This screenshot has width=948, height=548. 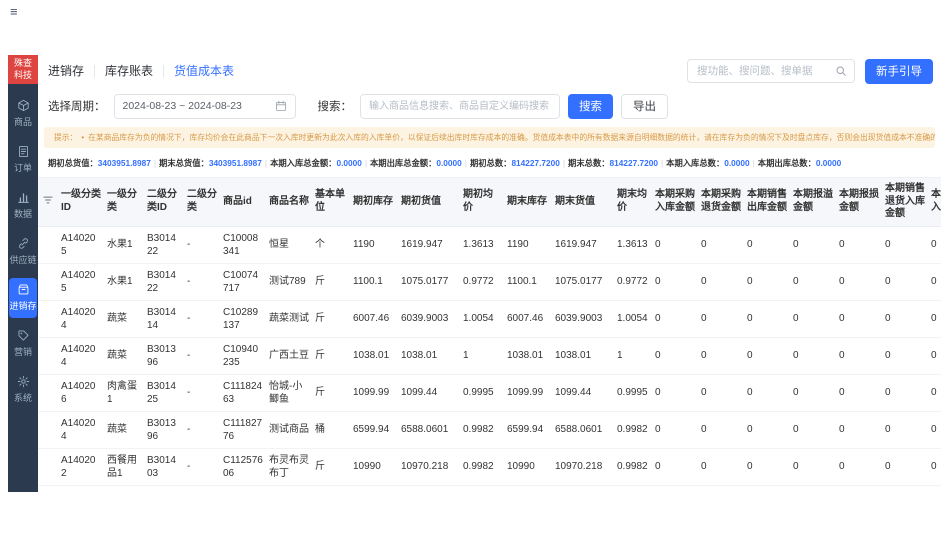 I want to click on table-cell: 1619.947, so click(x=583, y=245).